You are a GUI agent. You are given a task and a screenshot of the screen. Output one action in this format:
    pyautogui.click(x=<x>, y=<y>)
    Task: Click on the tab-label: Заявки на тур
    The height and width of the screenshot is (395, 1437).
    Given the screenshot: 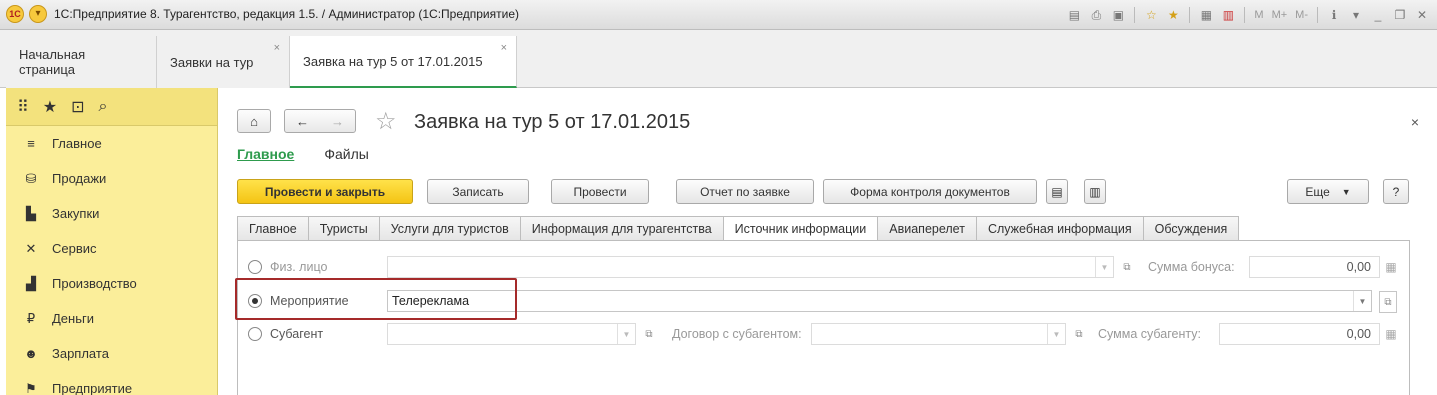 What is the action you would take?
    pyautogui.click(x=212, y=62)
    